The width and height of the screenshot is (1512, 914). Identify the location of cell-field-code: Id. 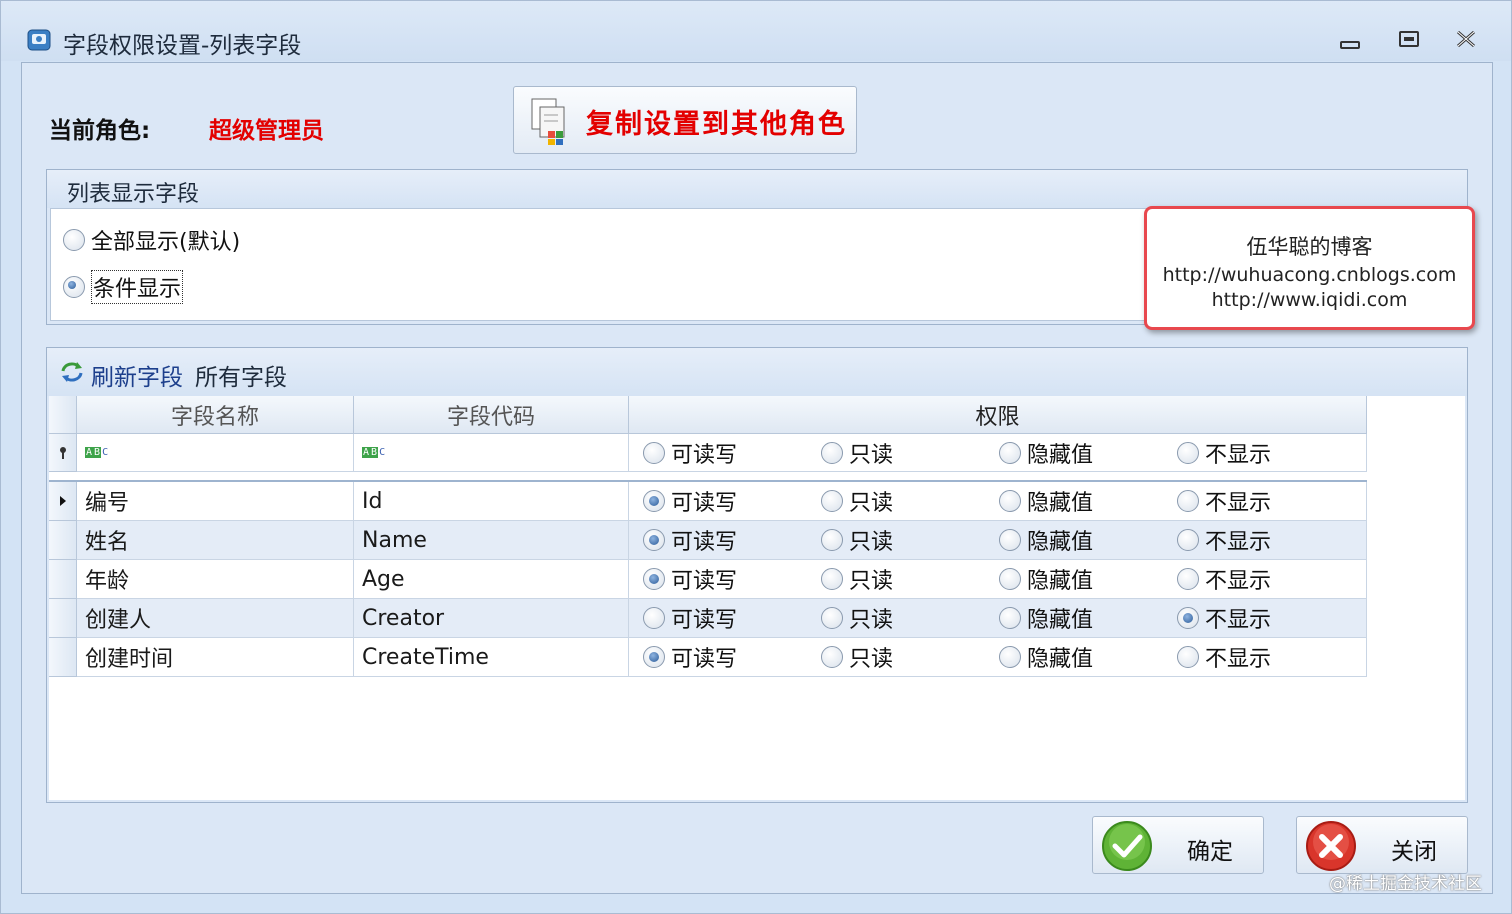
(491, 501).